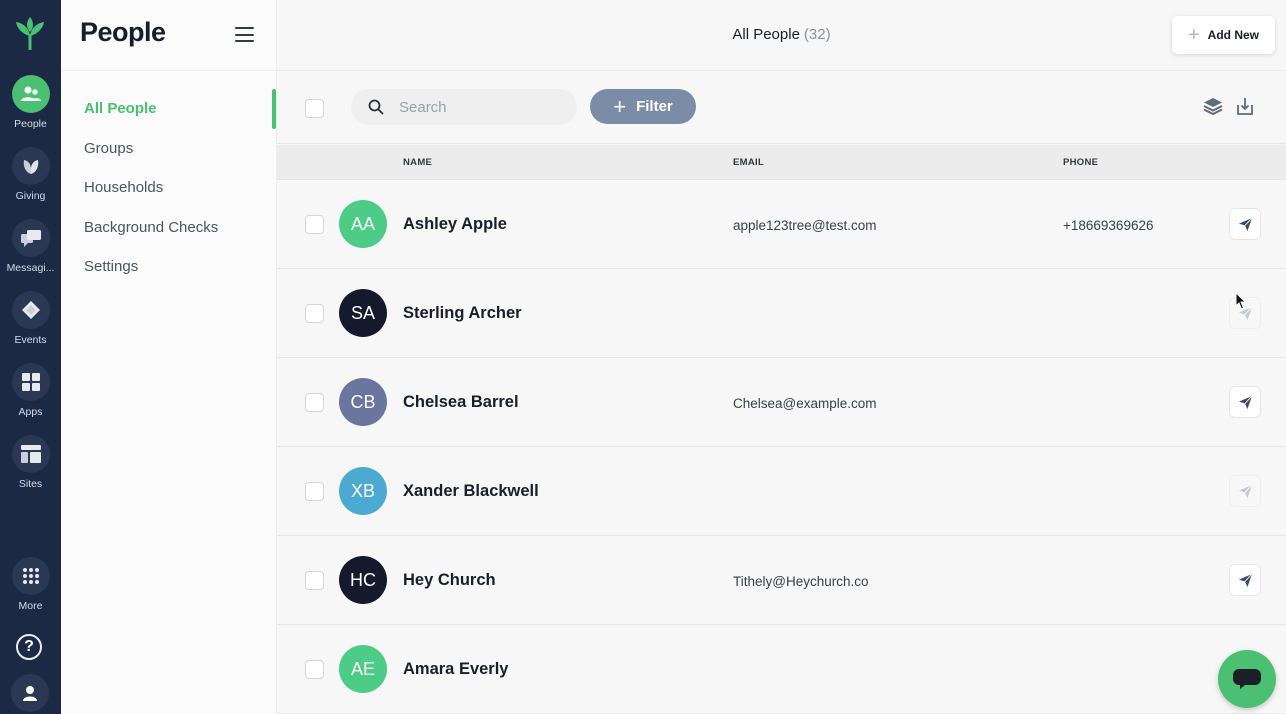 The width and height of the screenshot is (1286, 714). I want to click on person-email: Tithely@Heychurch.co, so click(801, 581).